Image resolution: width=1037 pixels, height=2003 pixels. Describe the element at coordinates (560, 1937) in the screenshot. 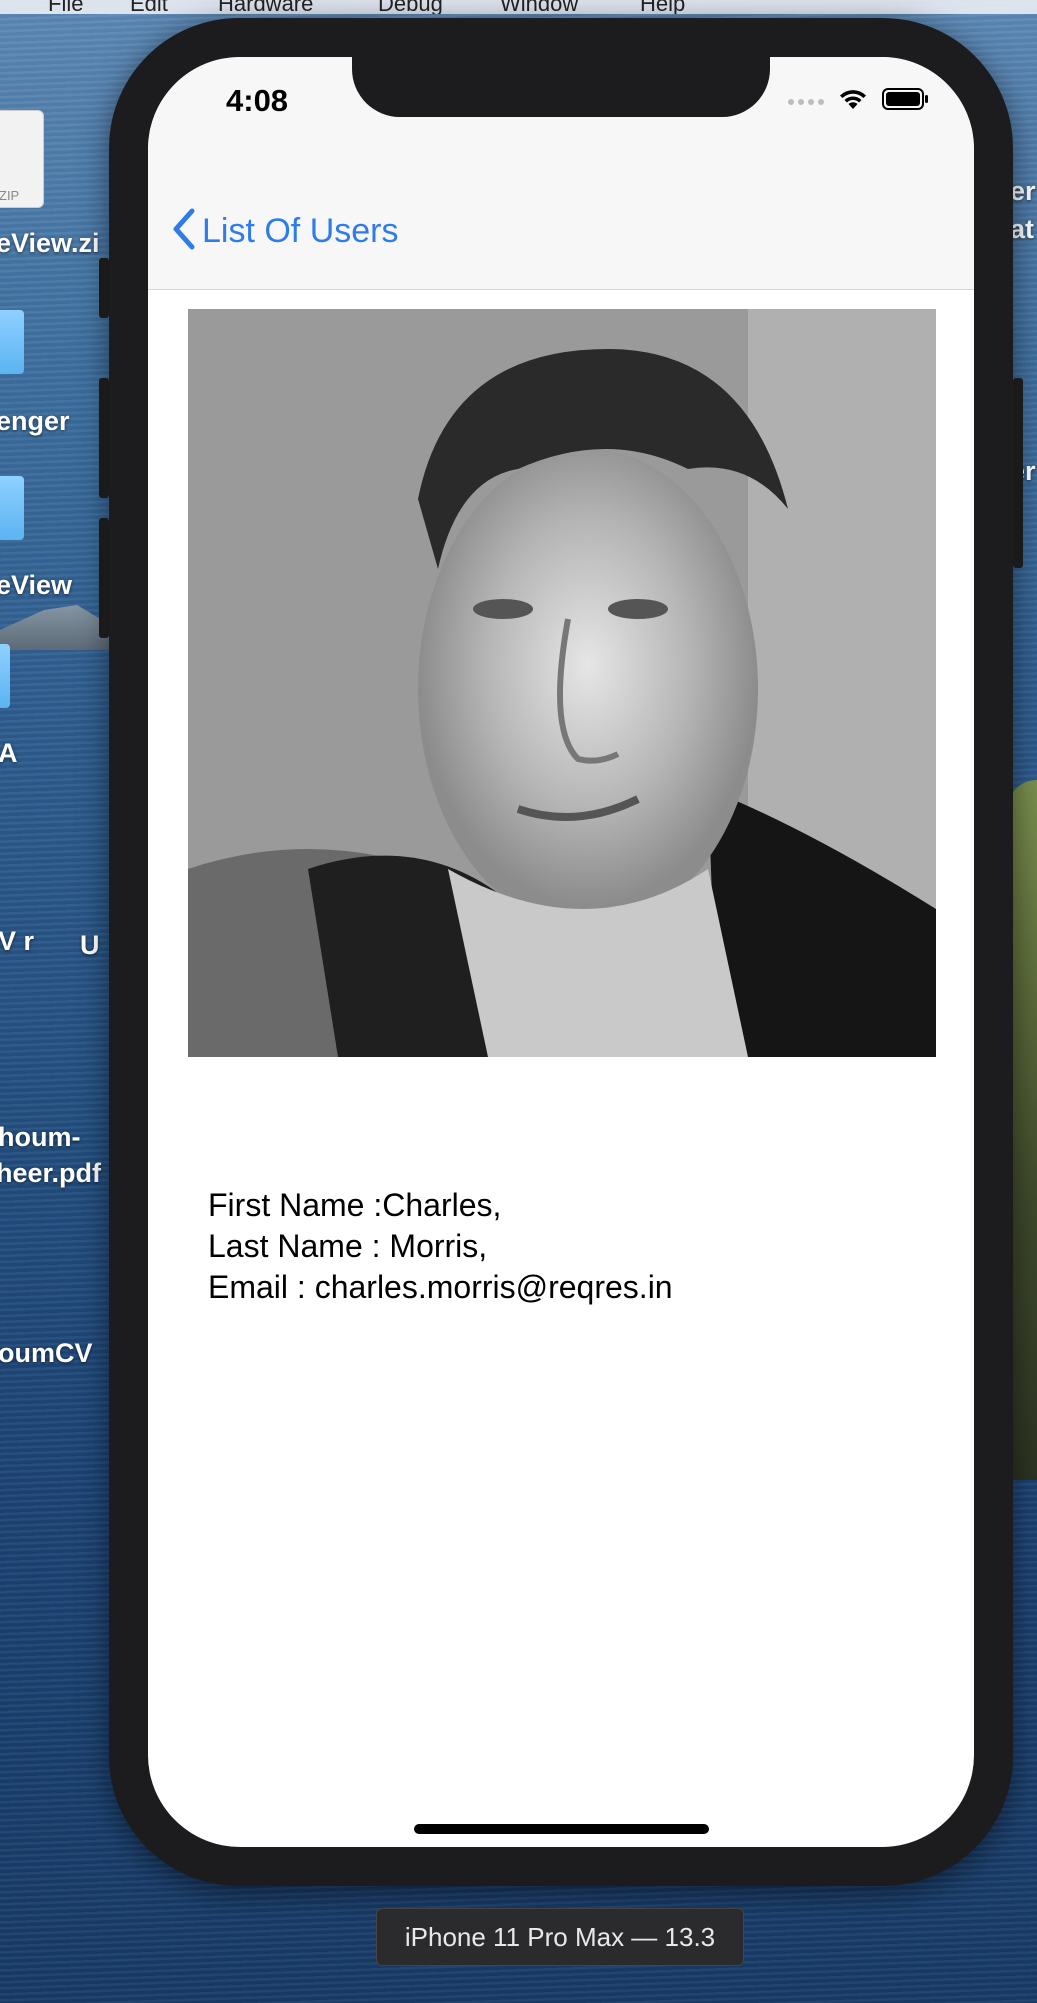

I see `simulator-device-label: iPhone 11 Pro Max — 13.3` at that location.